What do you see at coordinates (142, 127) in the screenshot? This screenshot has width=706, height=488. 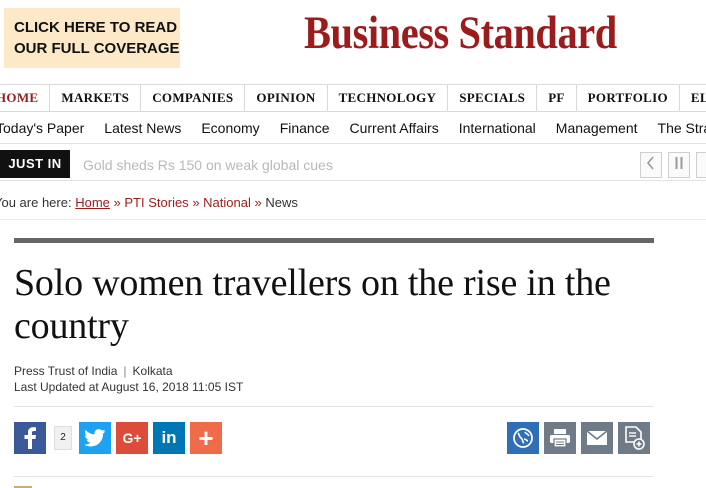 I see `subnav-latest-news: Latest News` at bounding box center [142, 127].